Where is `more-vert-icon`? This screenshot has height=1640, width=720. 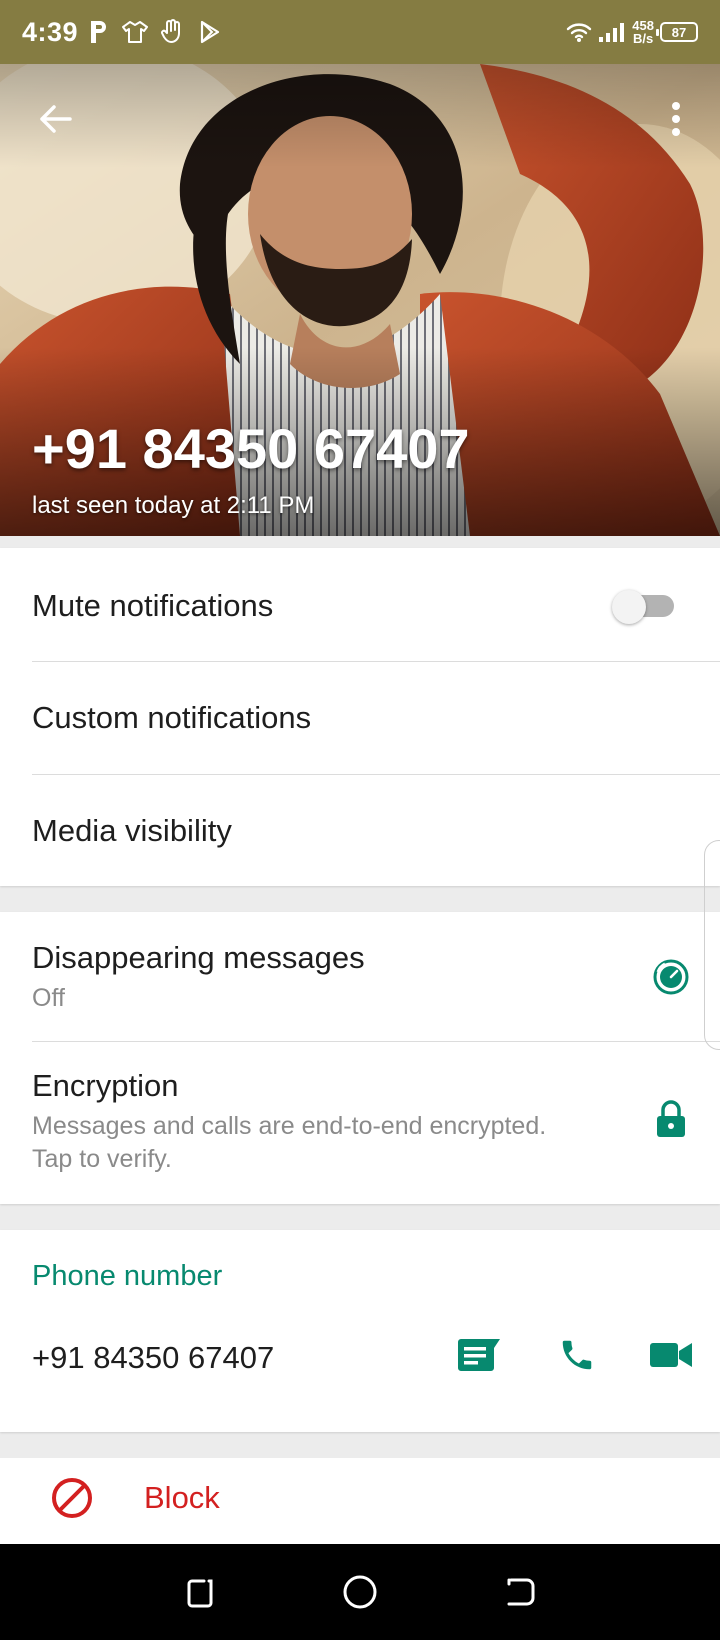 more-vert-icon is located at coordinates (676, 119).